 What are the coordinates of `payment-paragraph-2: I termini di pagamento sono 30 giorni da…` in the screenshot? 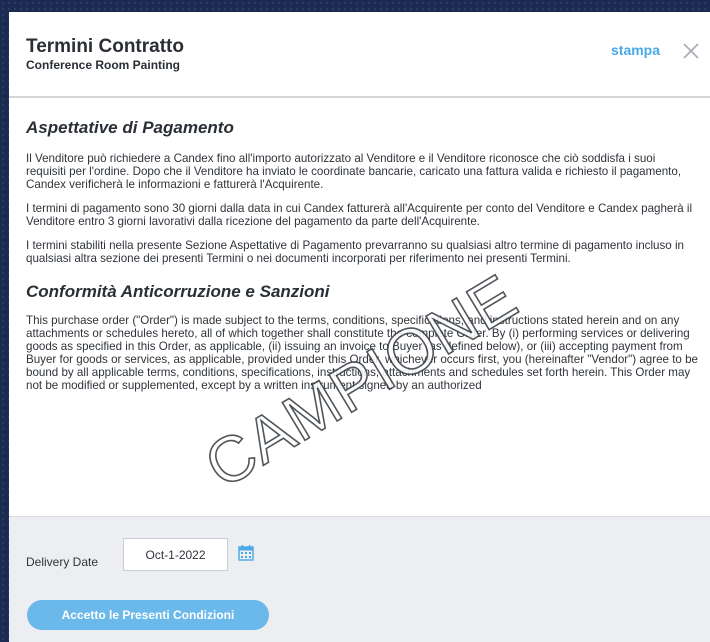 It's located at (359, 215).